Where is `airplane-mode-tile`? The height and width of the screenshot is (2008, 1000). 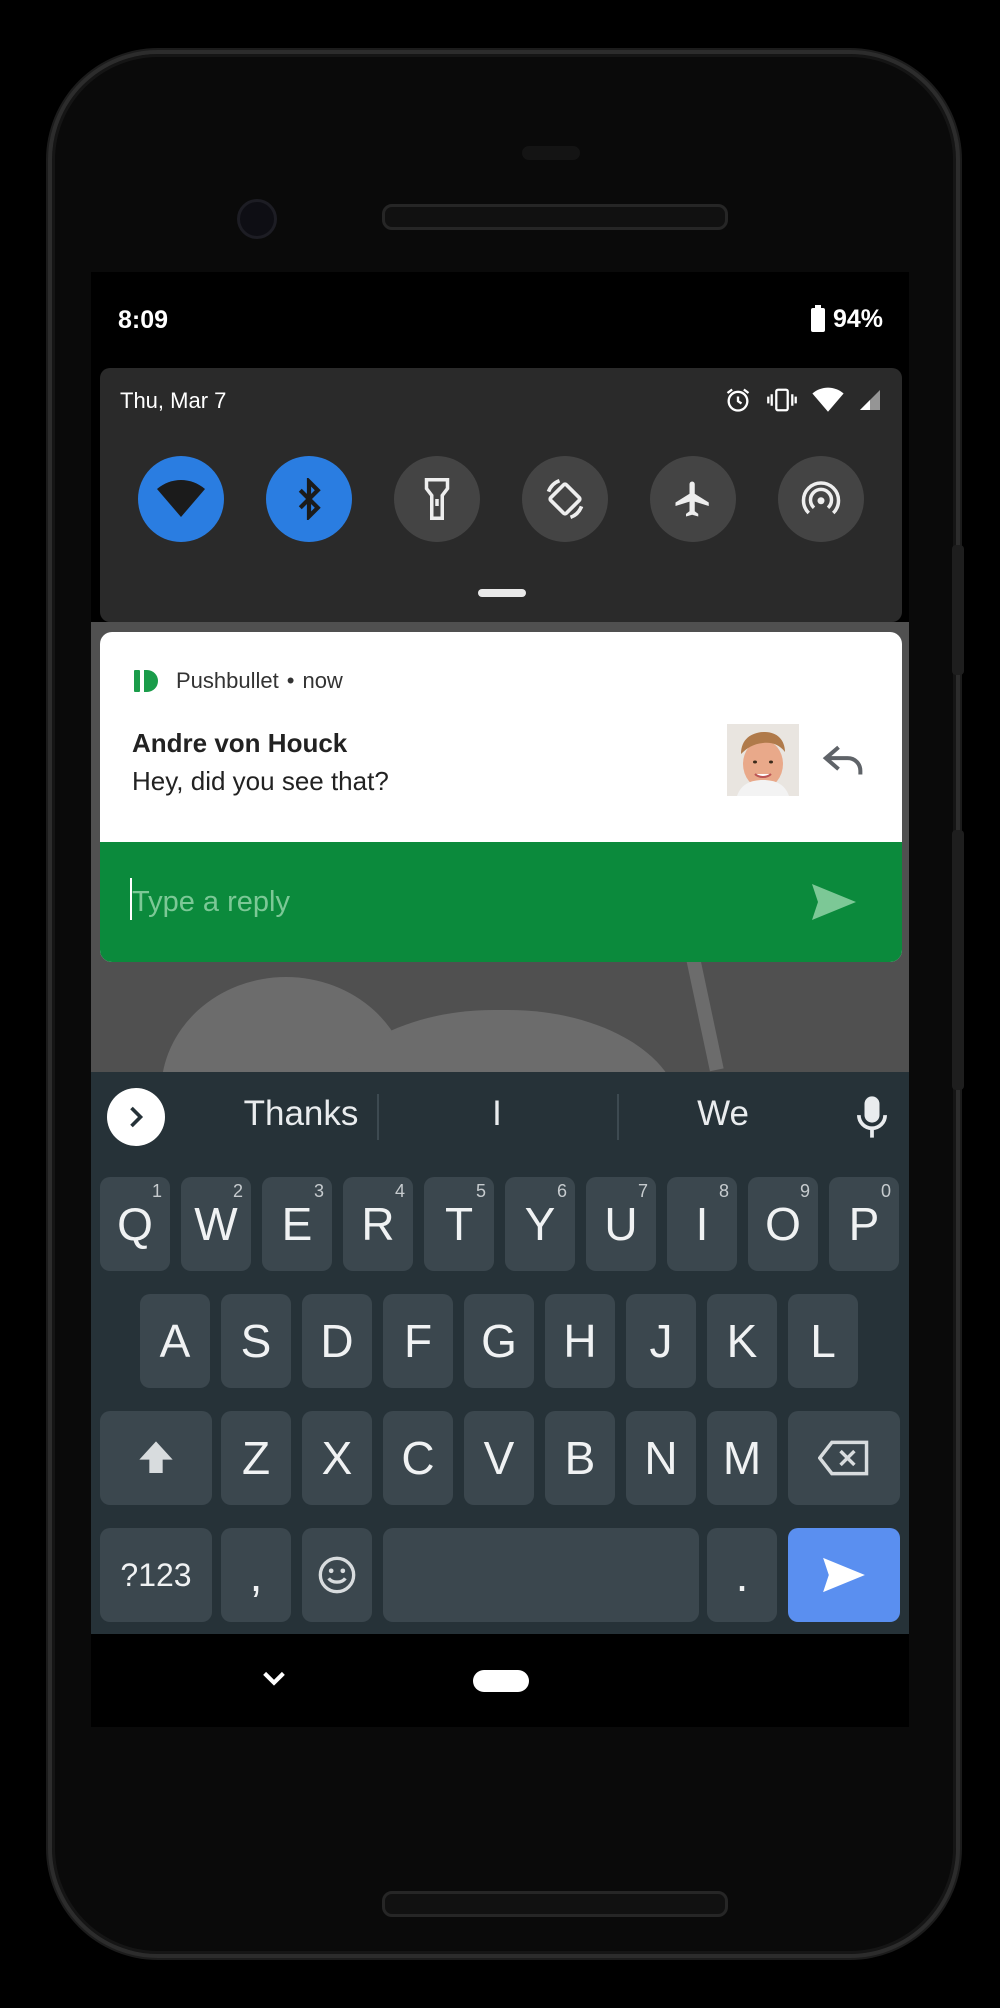 airplane-mode-tile is located at coordinates (693, 499).